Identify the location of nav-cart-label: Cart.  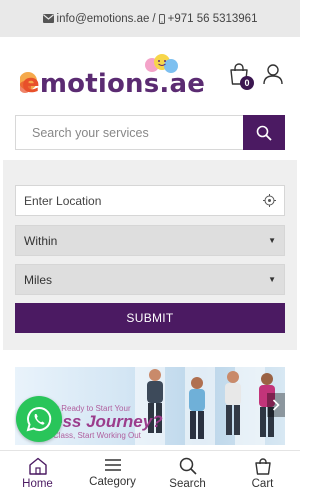
(262, 484).